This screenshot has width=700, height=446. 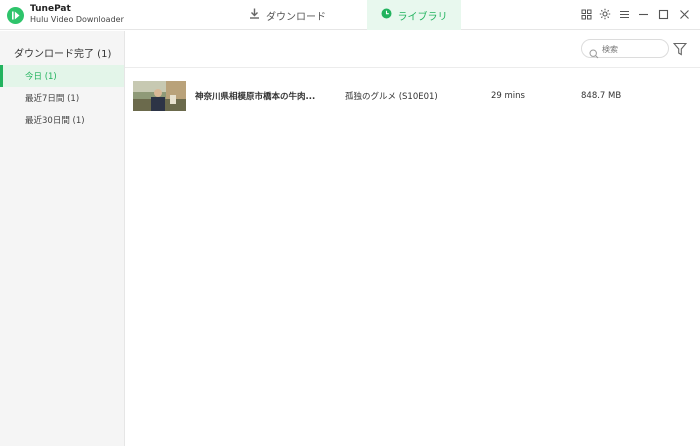 I want to click on tab-download: ダウンロード, so click(x=287, y=15).